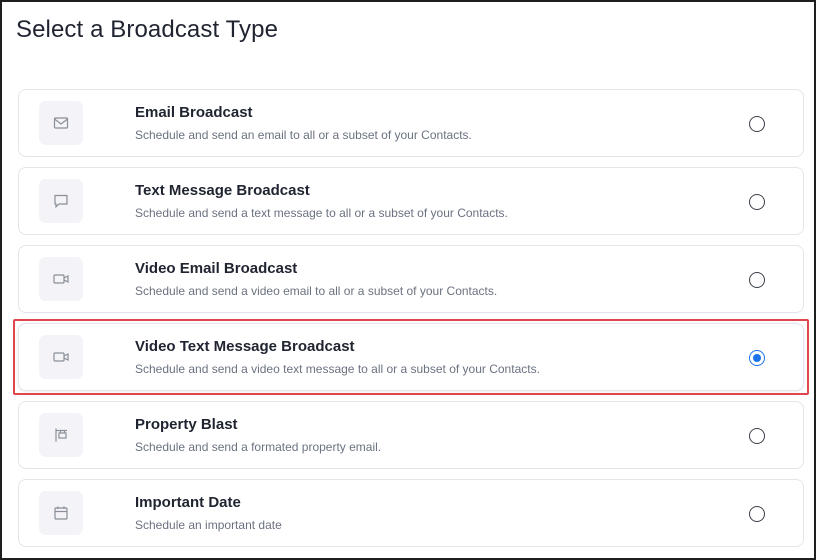 Image resolution: width=816 pixels, height=560 pixels. What do you see at coordinates (757, 202) in the screenshot?
I see `radio-text-message-broadcast` at bounding box center [757, 202].